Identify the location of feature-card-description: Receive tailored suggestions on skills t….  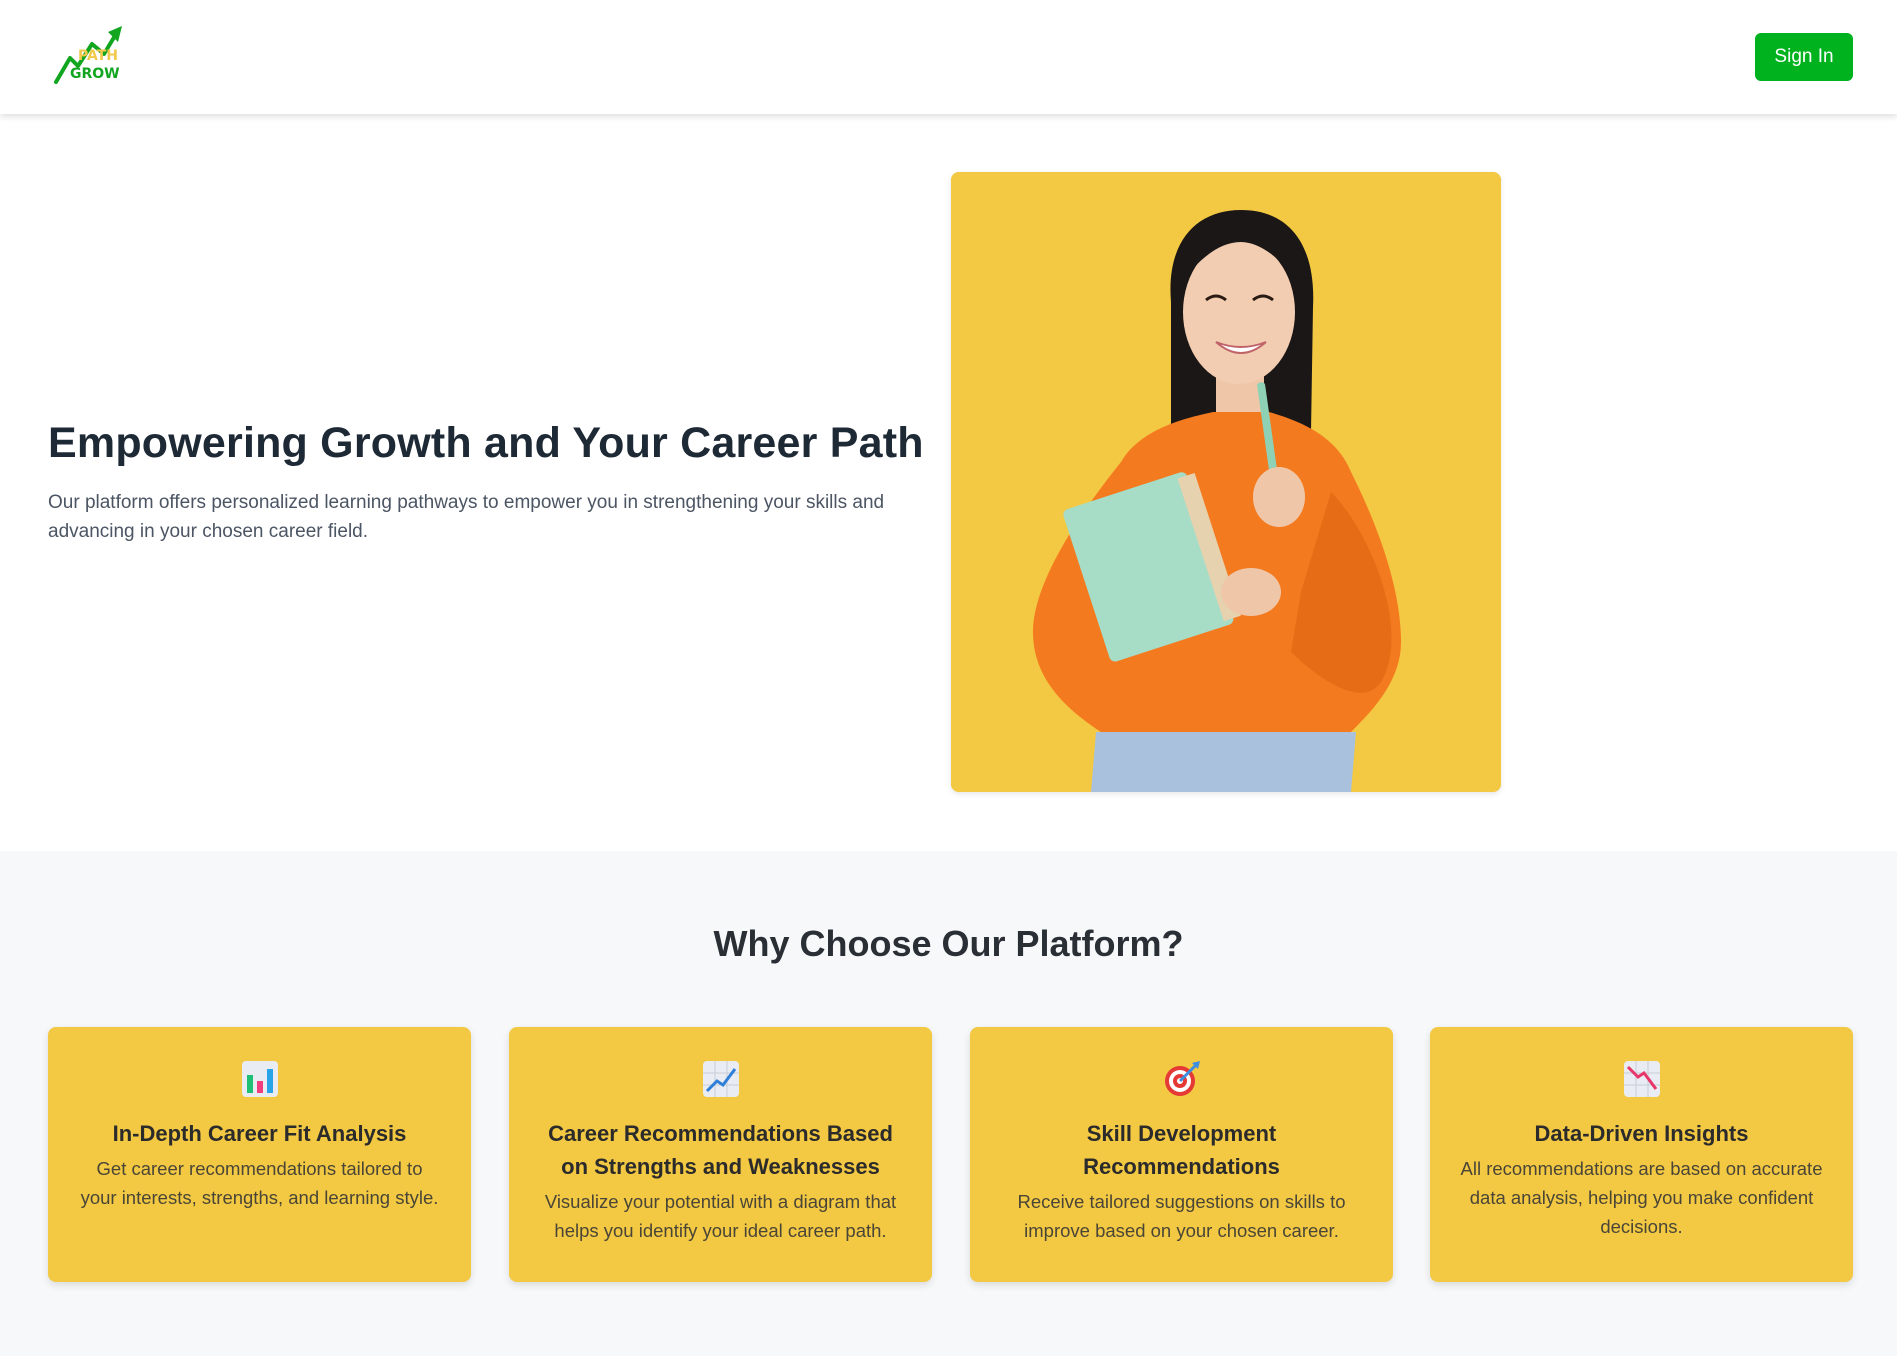
(1181, 1216).